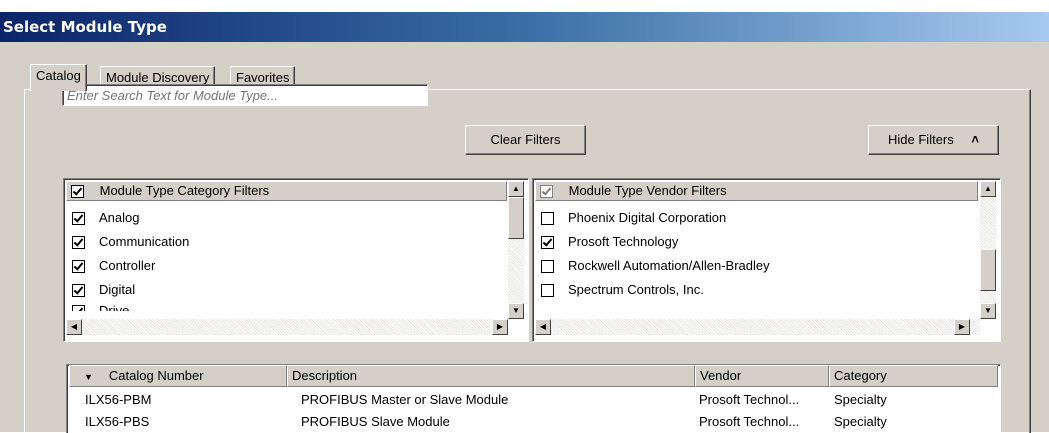 The width and height of the screenshot is (1049, 433). Describe the element at coordinates (623, 241) in the screenshot. I see `vendor-item-label: Prosoft Technology` at that location.